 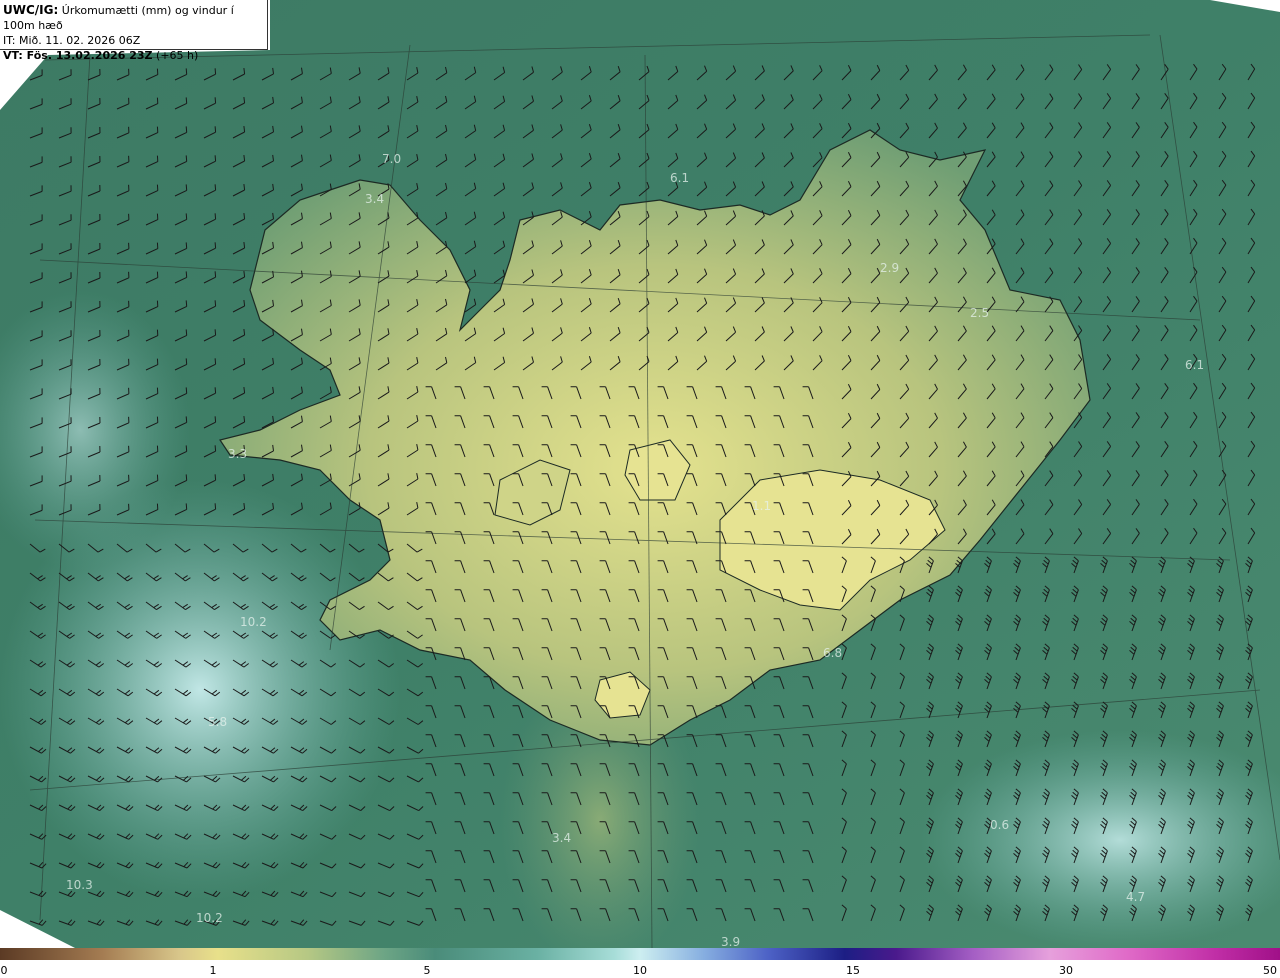 What do you see at coordinates (4, 970) in the screenshot?
I see `legend-tick: 0` at bounding box center [4, 970].